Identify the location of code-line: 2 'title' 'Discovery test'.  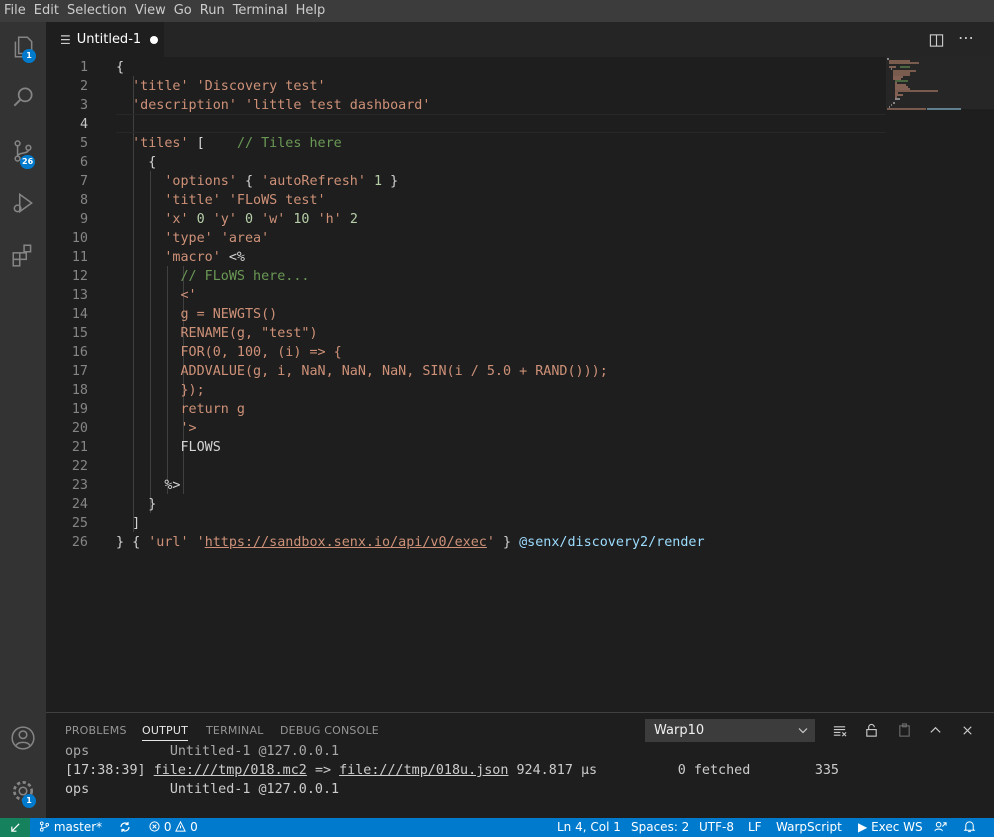
(202, 86).